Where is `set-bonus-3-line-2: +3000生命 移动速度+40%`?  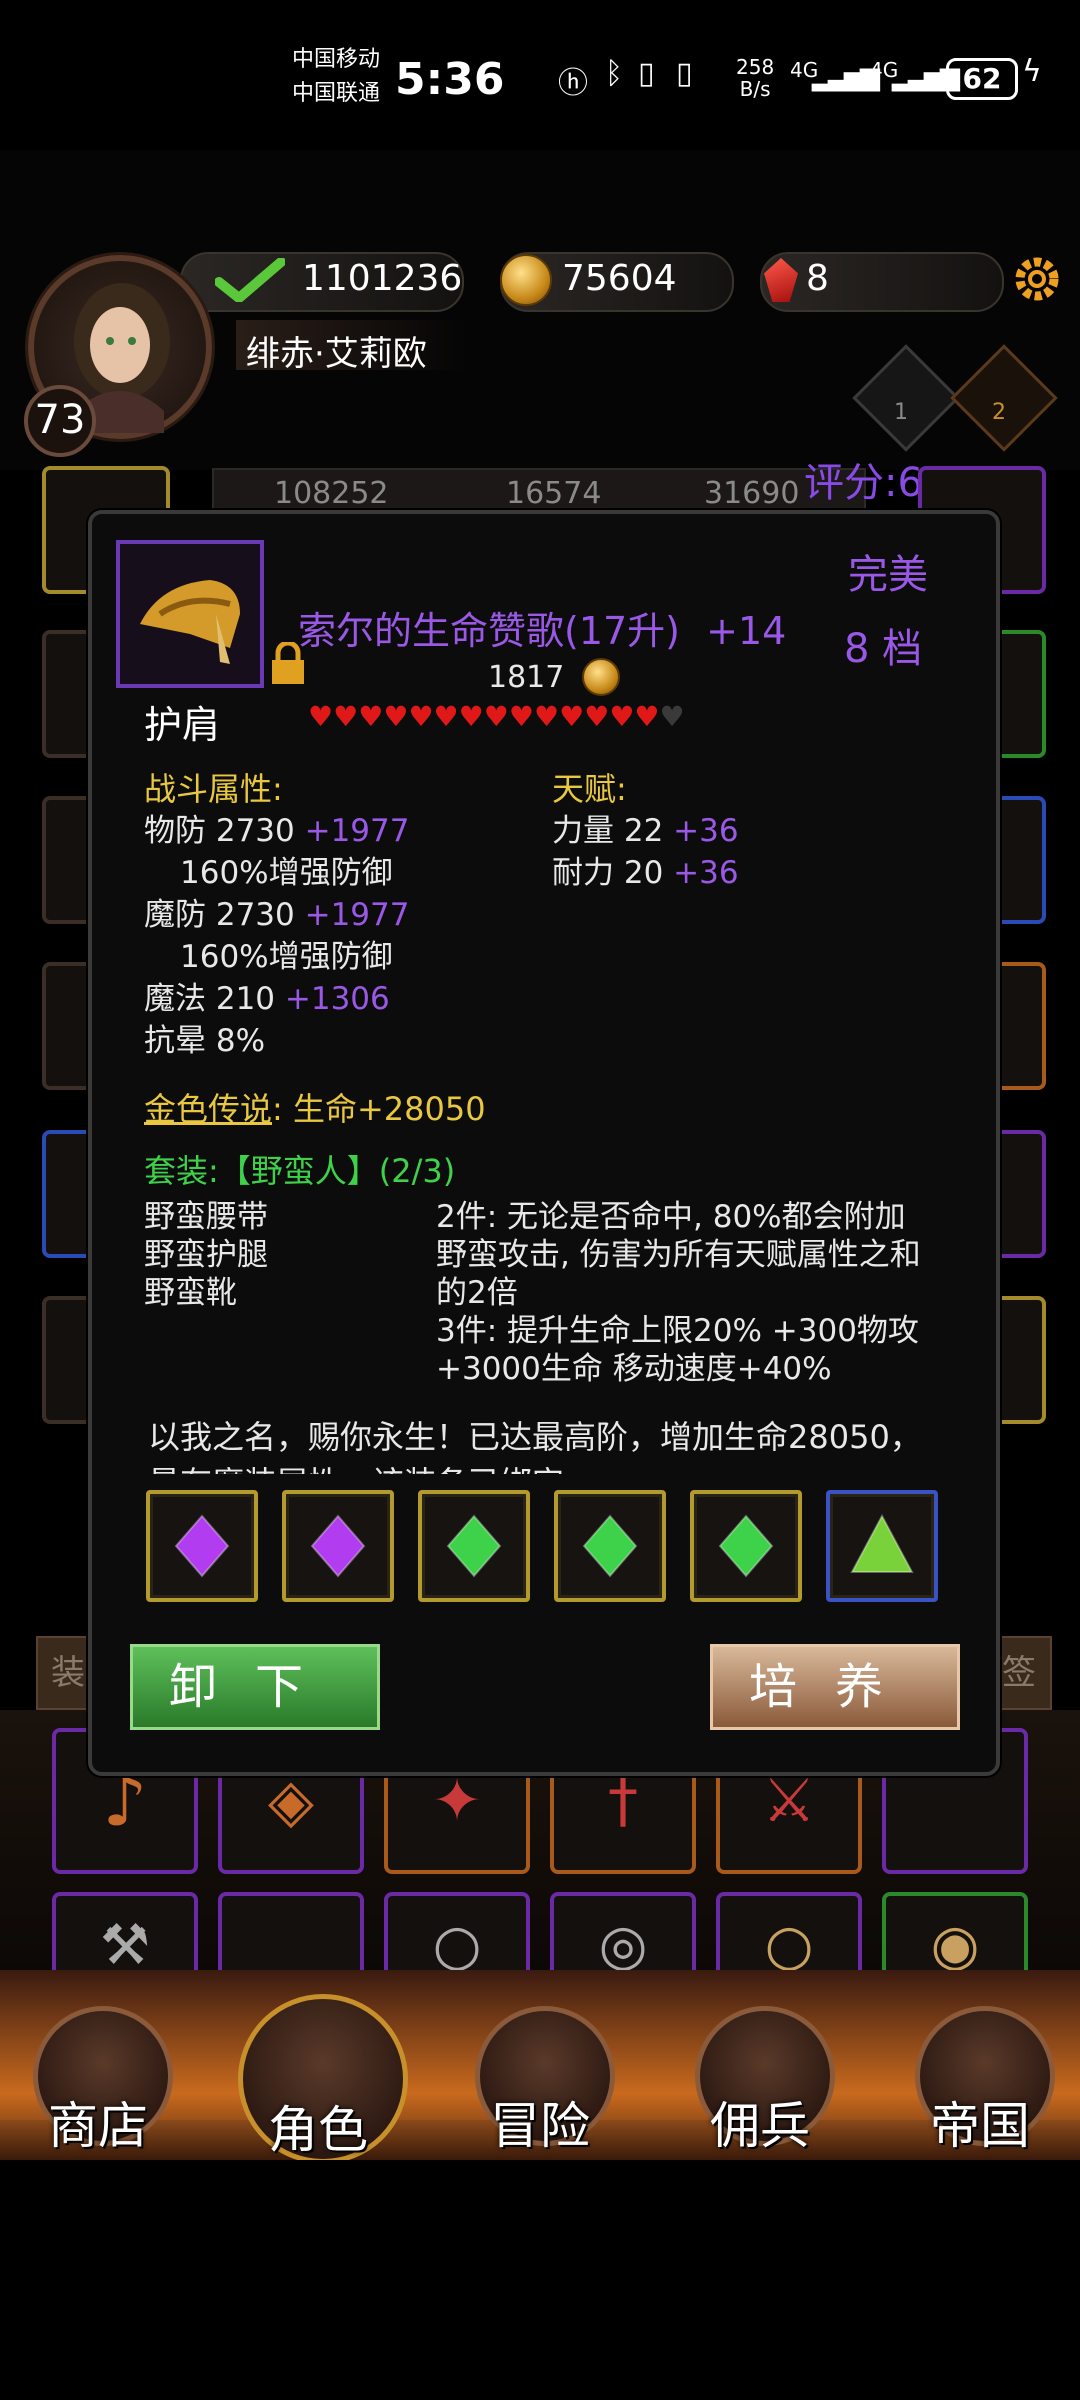
set-bonus-3-line-2: +3000生命 移动速度+40% is located at coordinates (634, 1369).